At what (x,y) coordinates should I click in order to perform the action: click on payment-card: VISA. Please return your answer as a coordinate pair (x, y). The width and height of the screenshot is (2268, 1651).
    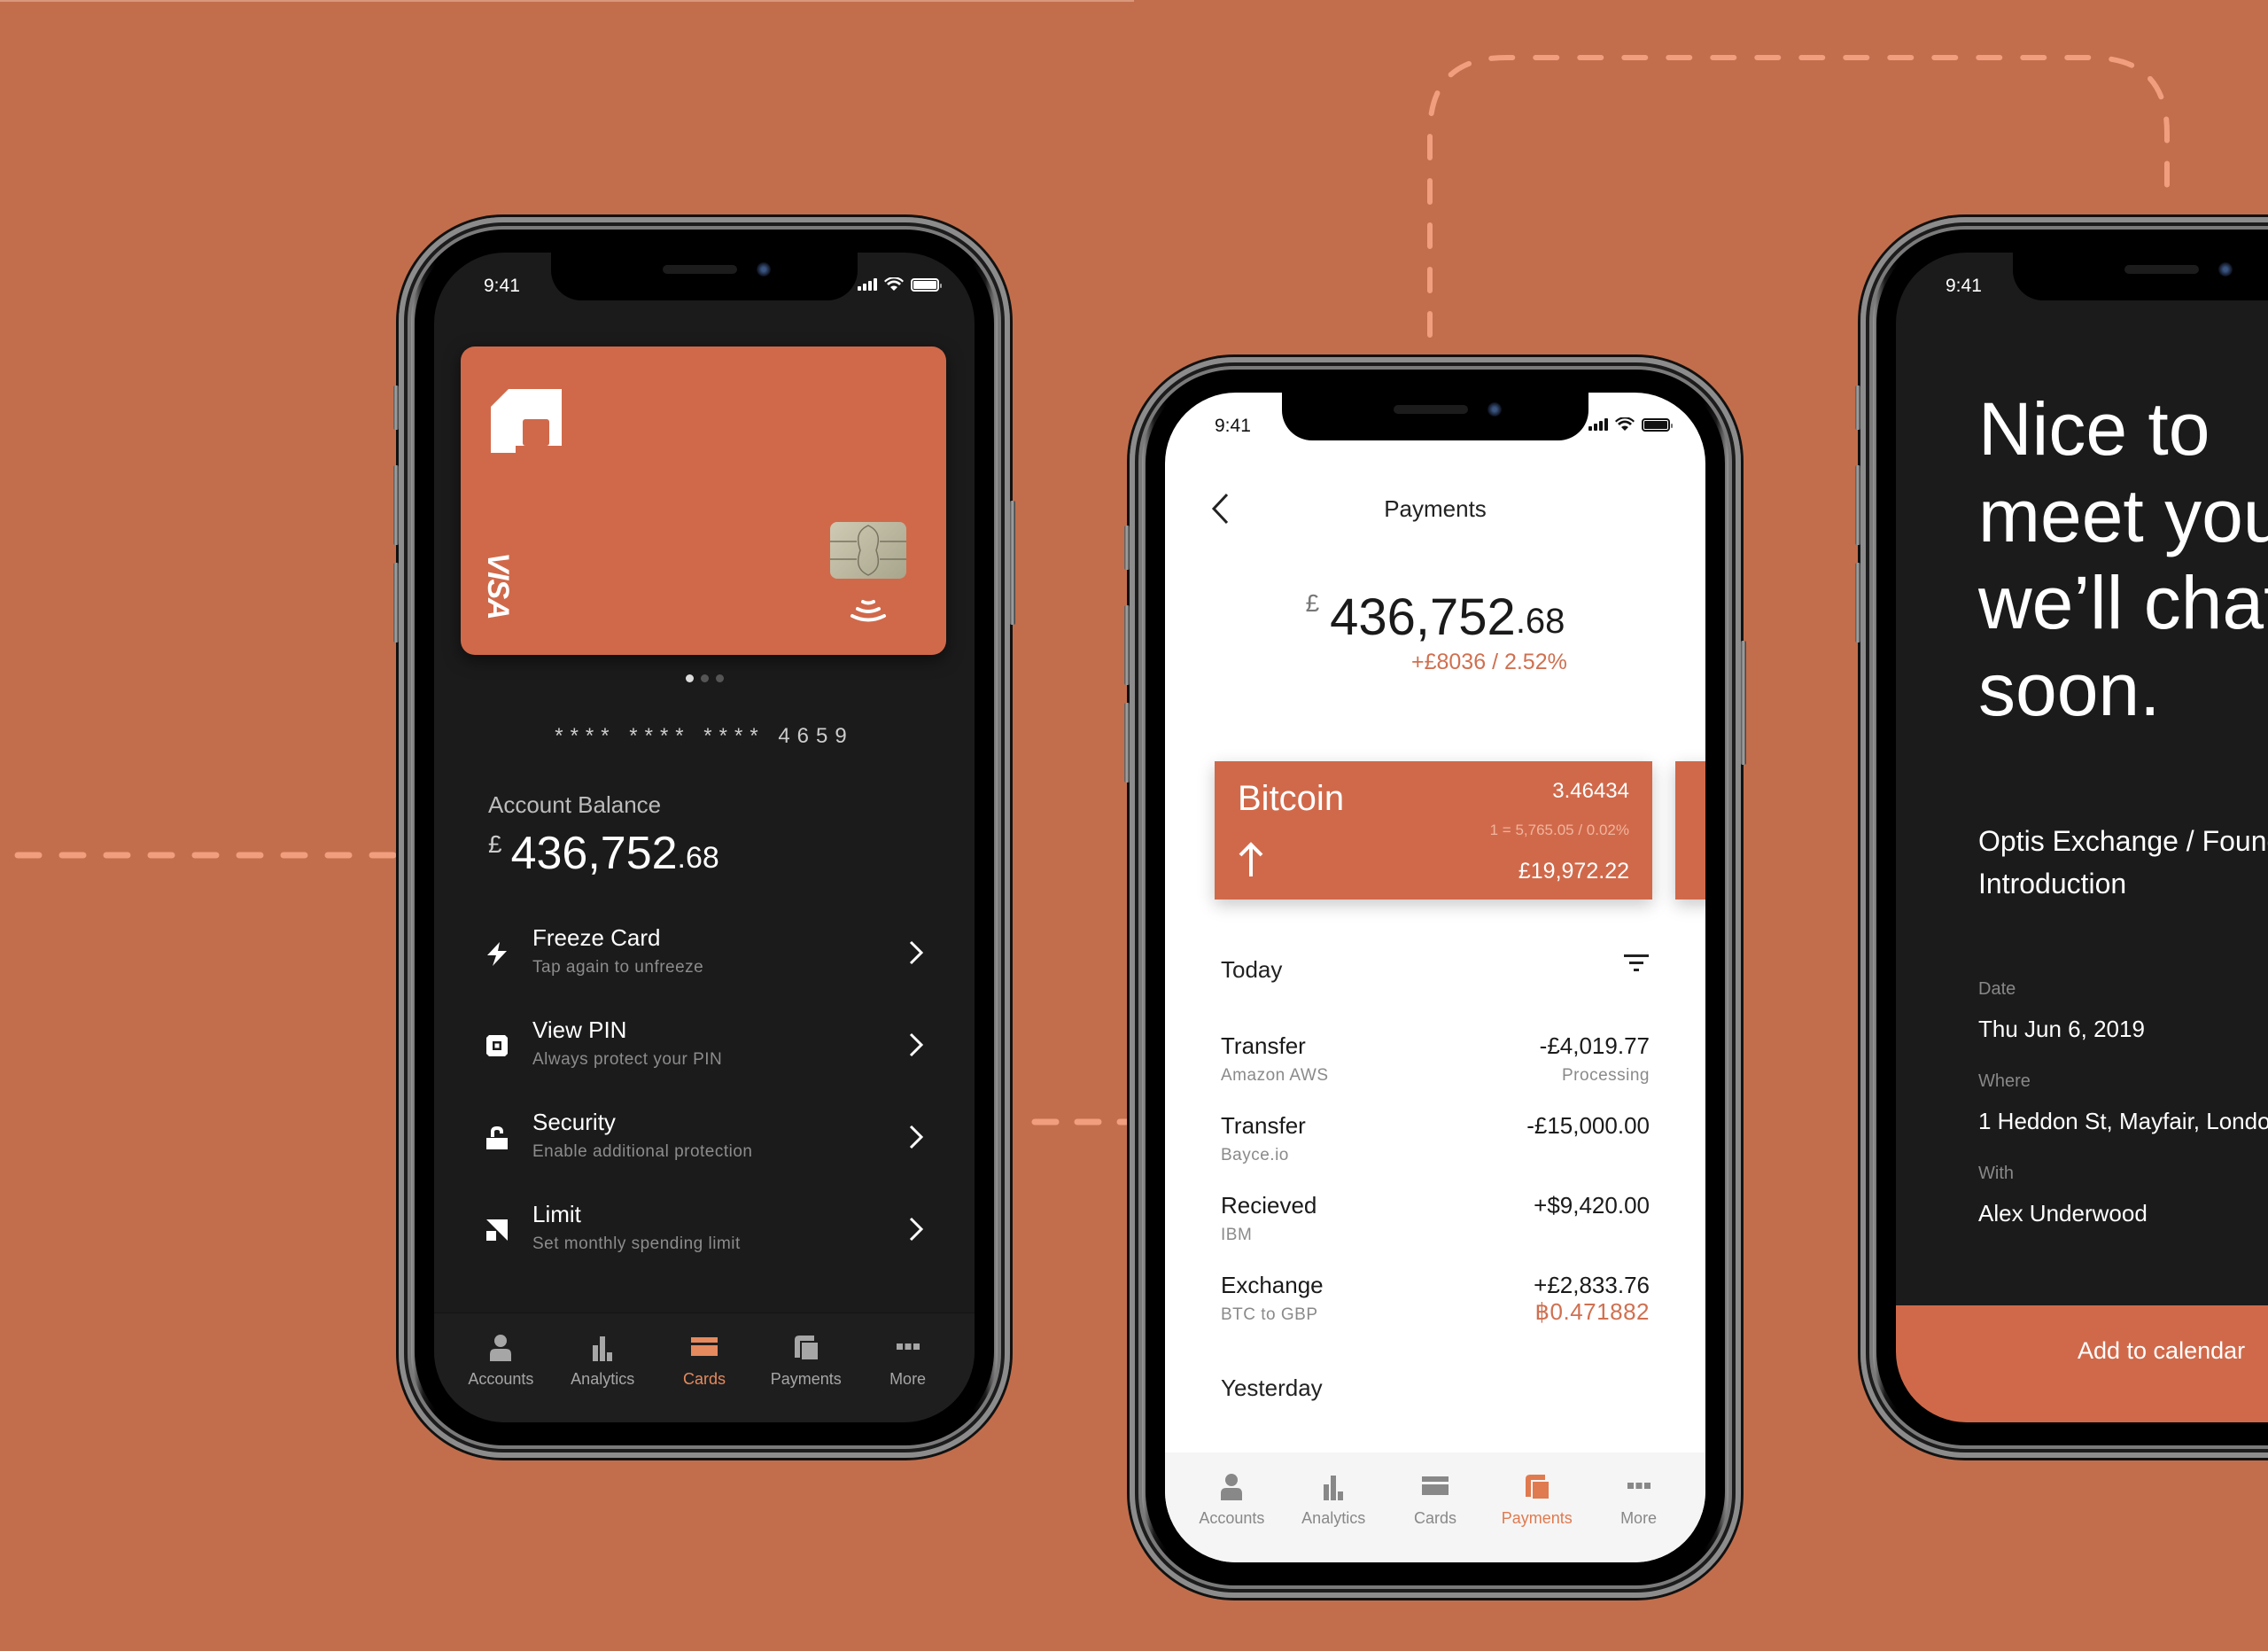
    Looking at the image, I should click on (703, 501).